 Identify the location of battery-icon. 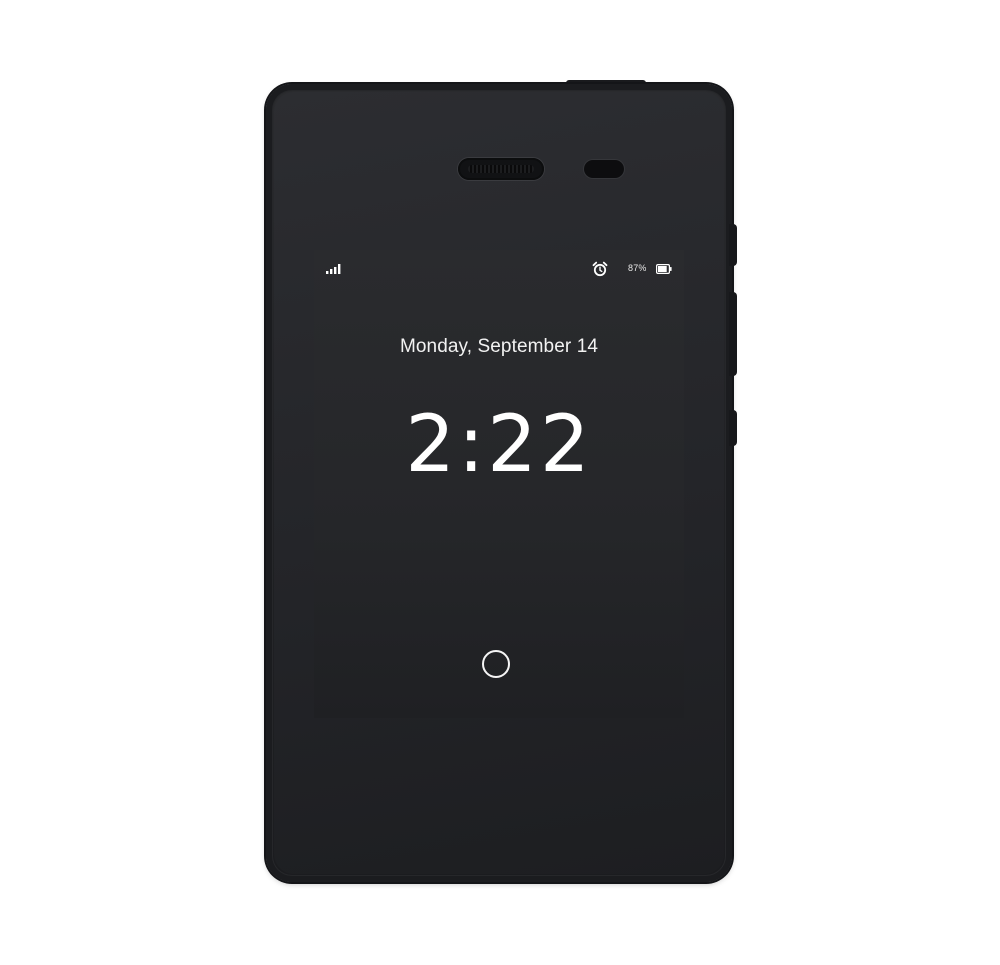
(664, 269).